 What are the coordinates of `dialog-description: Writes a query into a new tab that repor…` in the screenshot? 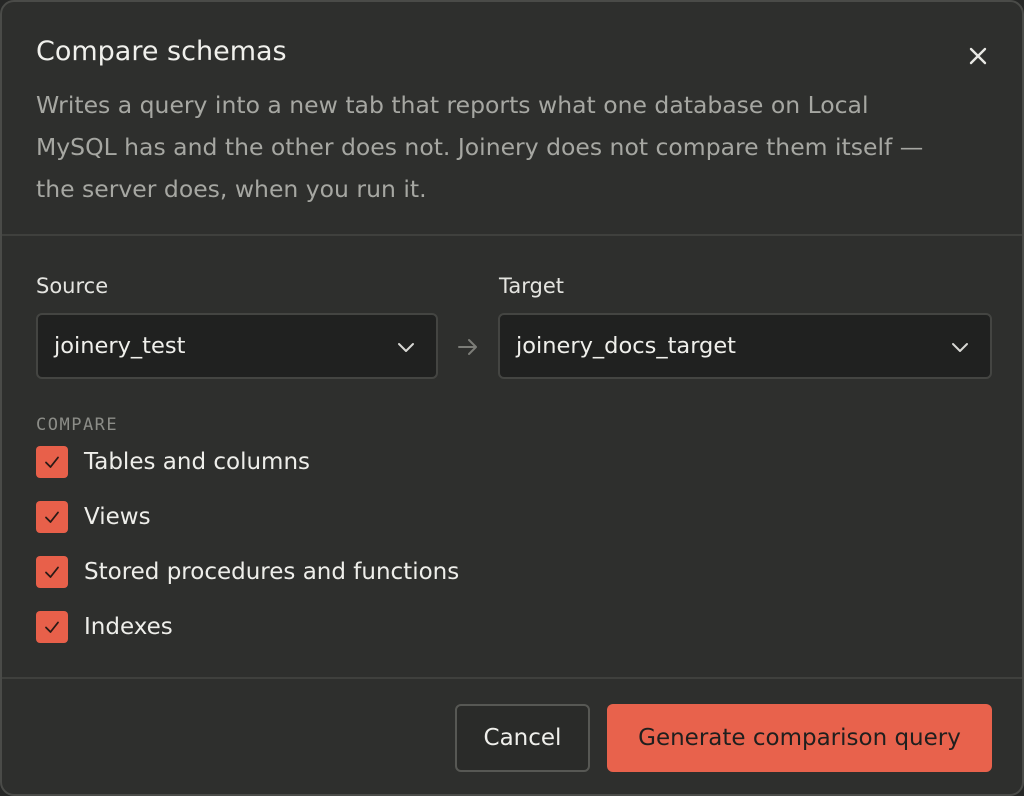 It's located at (480, 147).